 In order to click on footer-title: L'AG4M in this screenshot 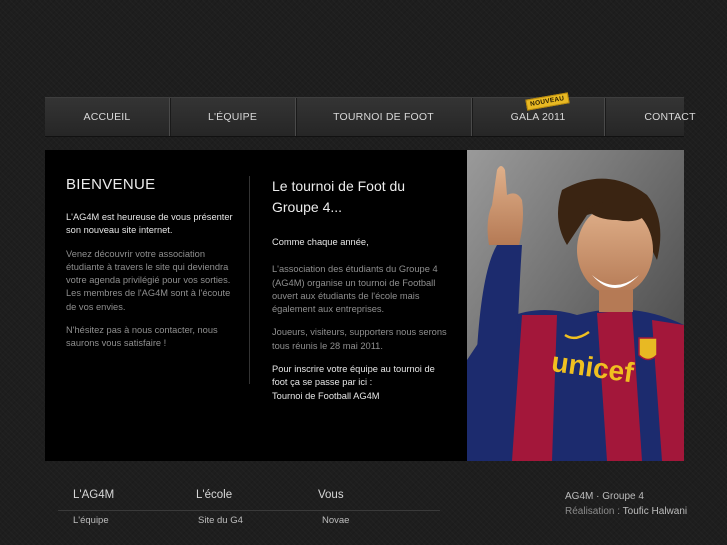, I will do `click(94, 495)`.